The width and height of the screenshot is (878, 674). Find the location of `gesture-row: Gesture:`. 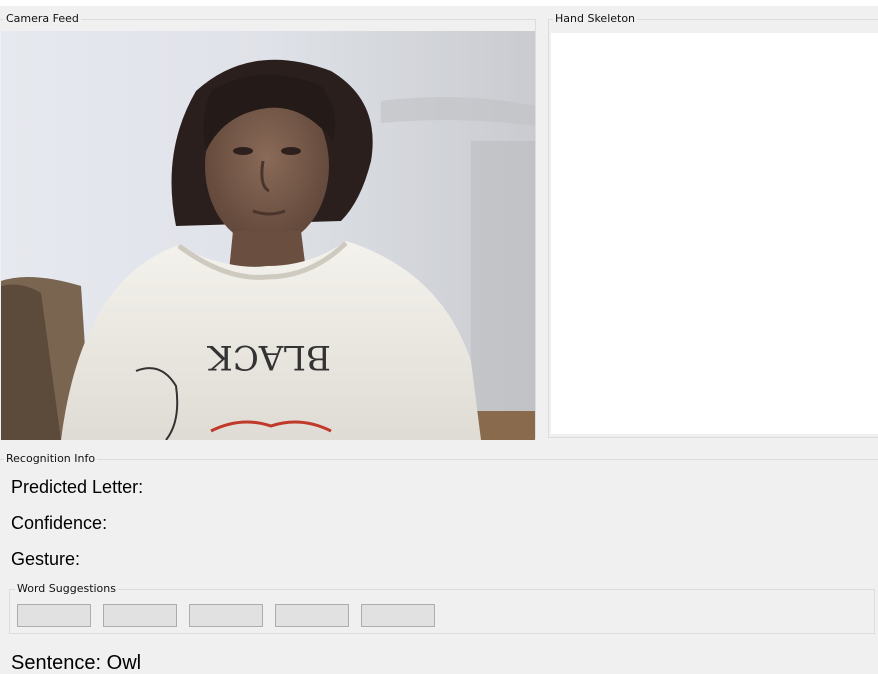

gesture-row: Gesture: is located at coordinates (45, 559).